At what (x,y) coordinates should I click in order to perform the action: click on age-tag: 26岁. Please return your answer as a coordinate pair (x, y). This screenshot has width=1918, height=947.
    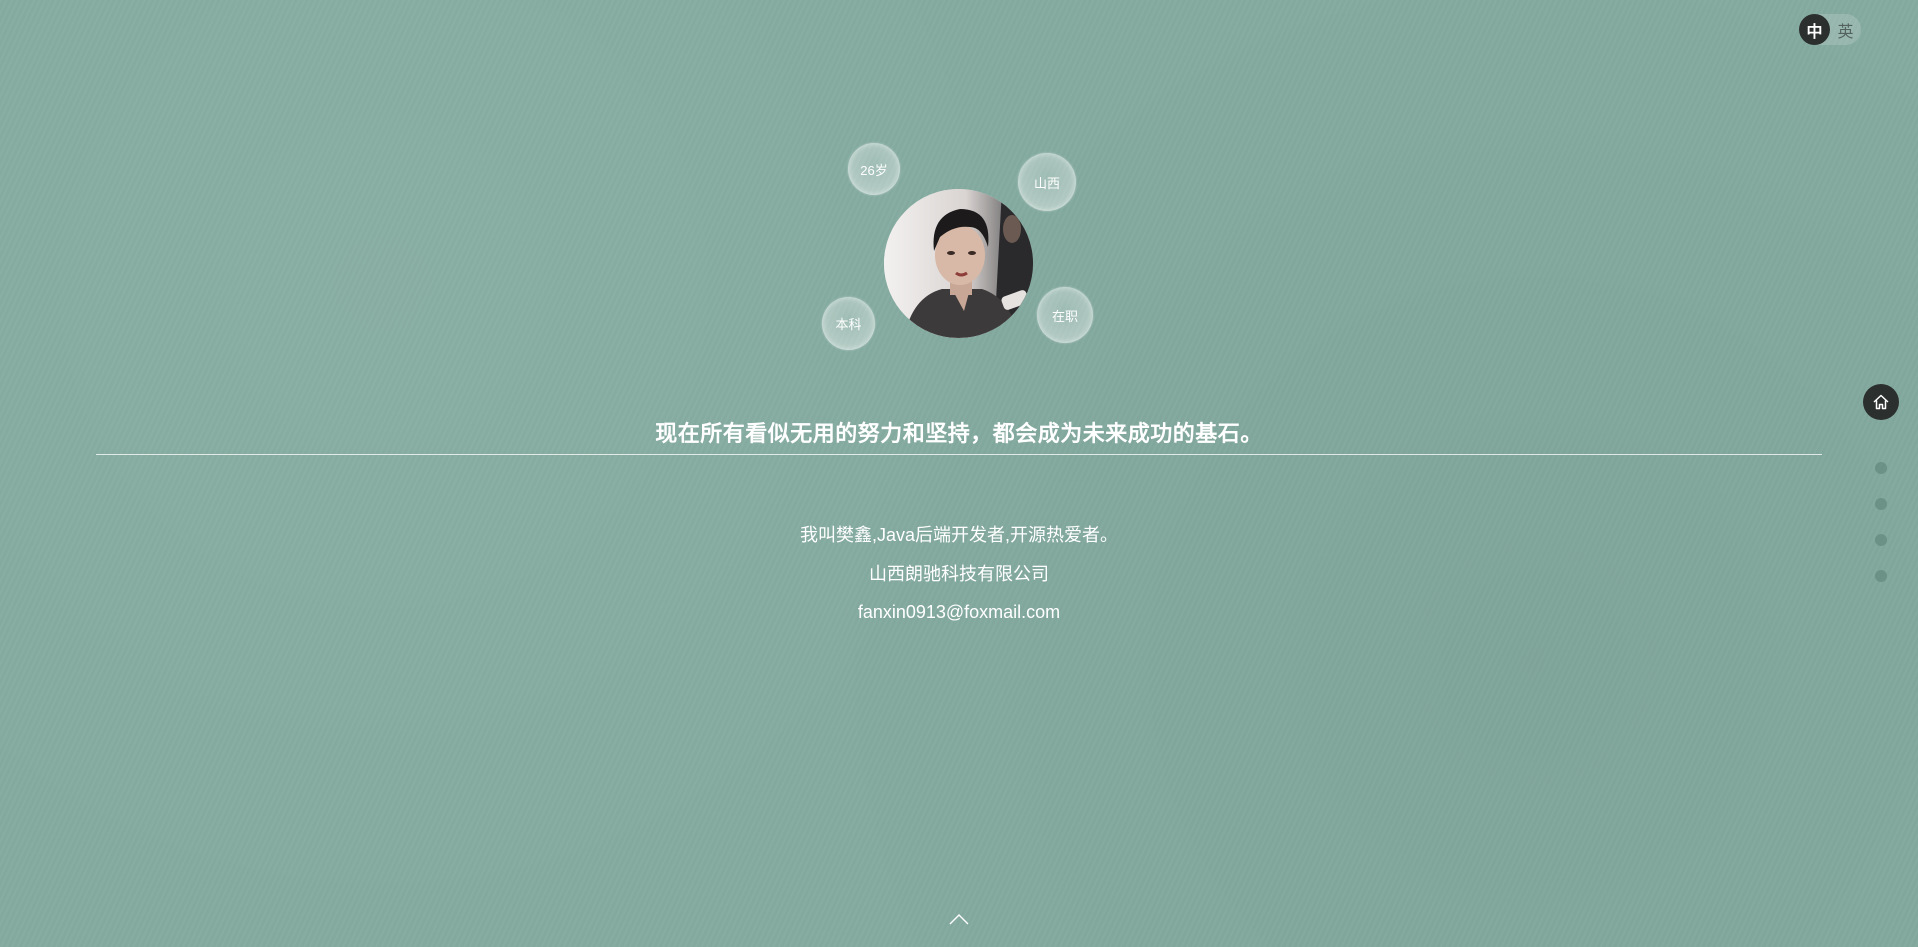
    Looking at the image, I should click on (874, 169).